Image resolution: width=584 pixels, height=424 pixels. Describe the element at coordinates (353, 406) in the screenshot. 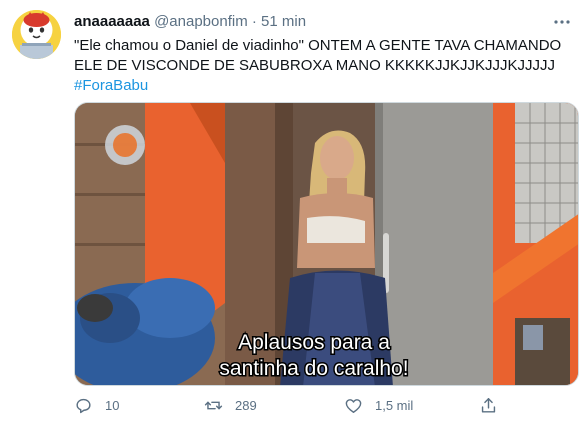

I see `like-icon` at that location.